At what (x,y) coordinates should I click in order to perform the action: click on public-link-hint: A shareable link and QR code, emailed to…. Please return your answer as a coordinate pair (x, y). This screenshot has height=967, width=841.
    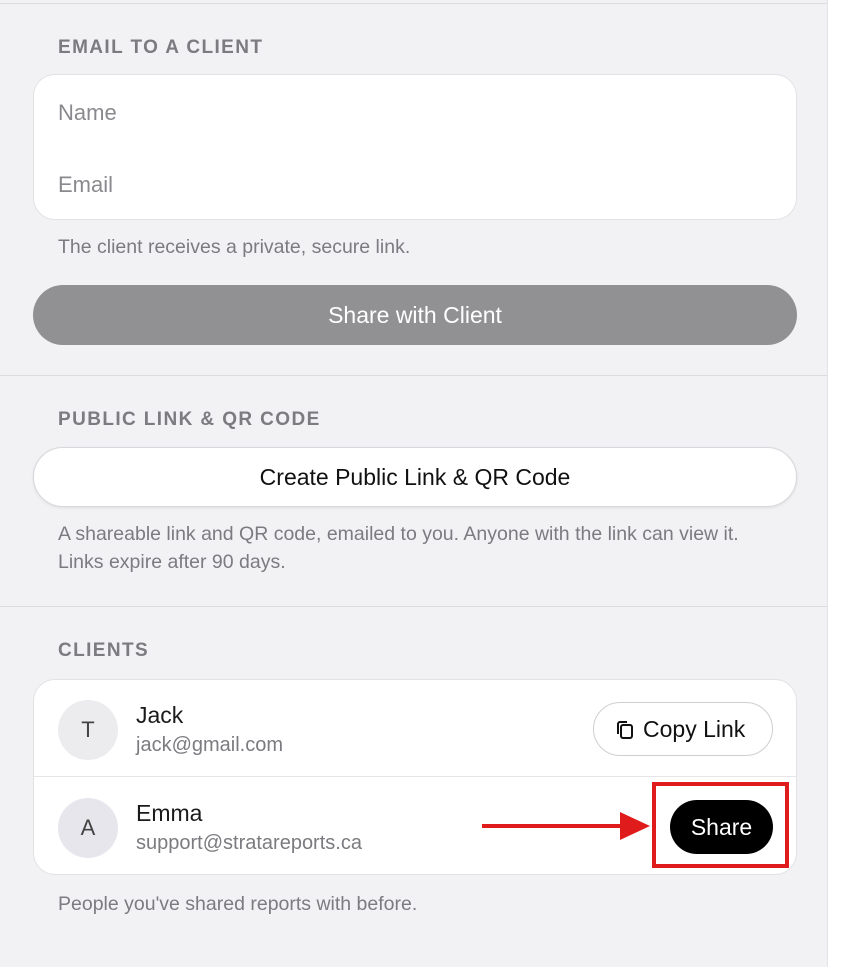
    Looking at the image, I should click on (398, 548).